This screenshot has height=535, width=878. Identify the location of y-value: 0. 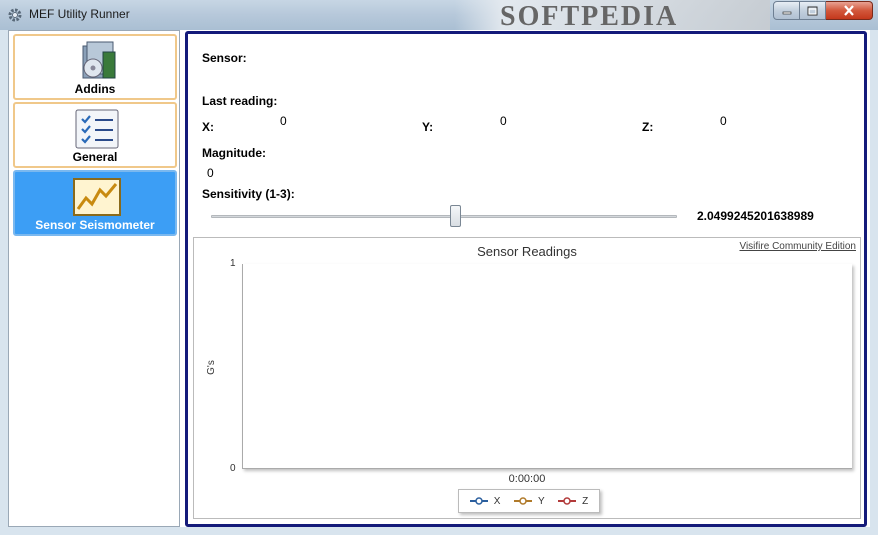
(503, 121).